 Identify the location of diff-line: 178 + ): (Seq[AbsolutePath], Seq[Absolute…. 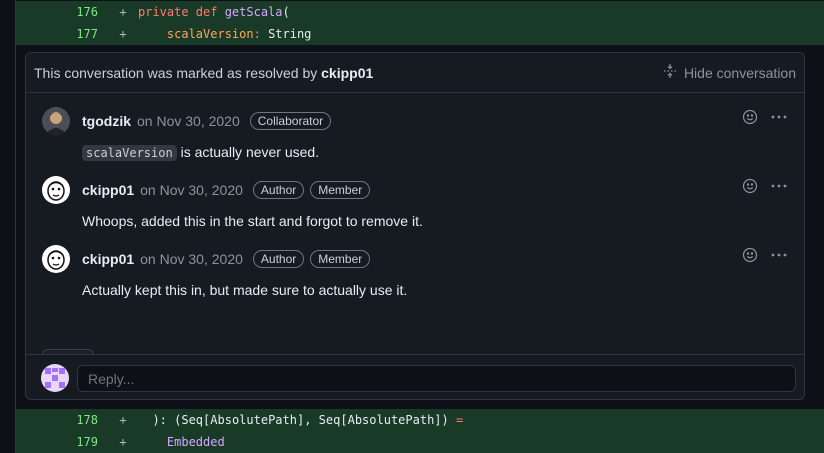
(420, 420).